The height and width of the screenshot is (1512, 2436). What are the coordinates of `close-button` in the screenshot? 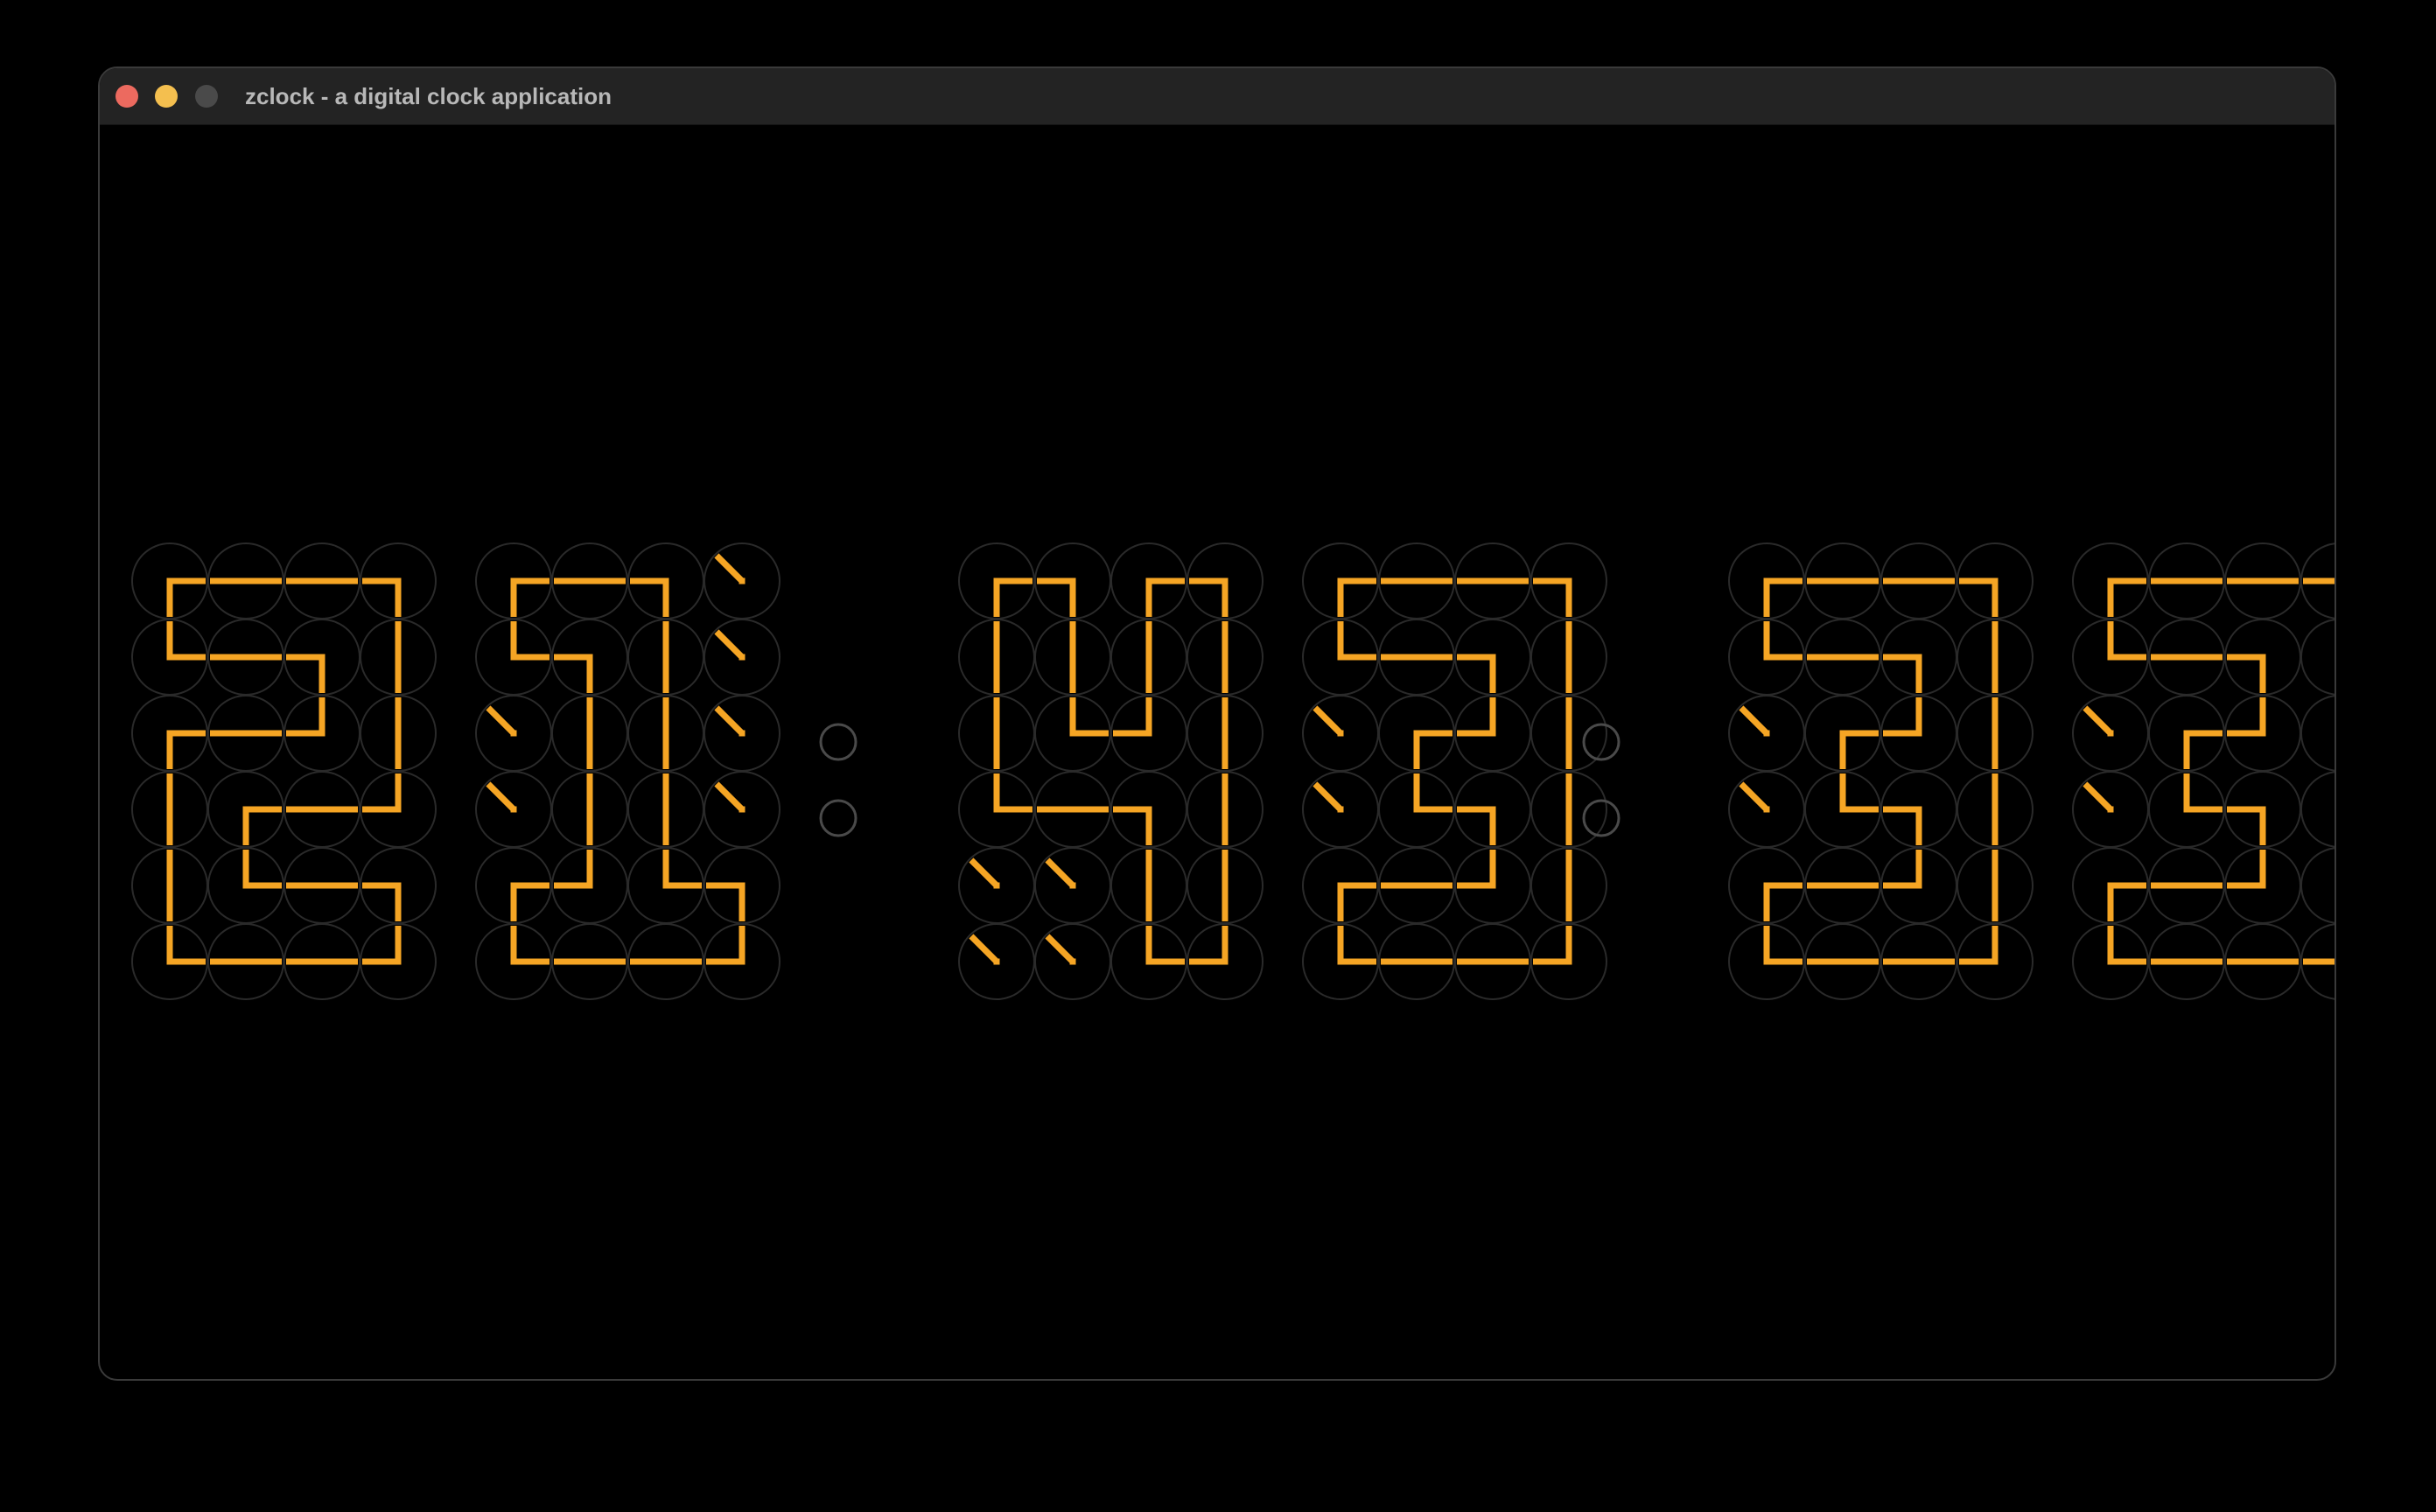 It's located at (127, 96).